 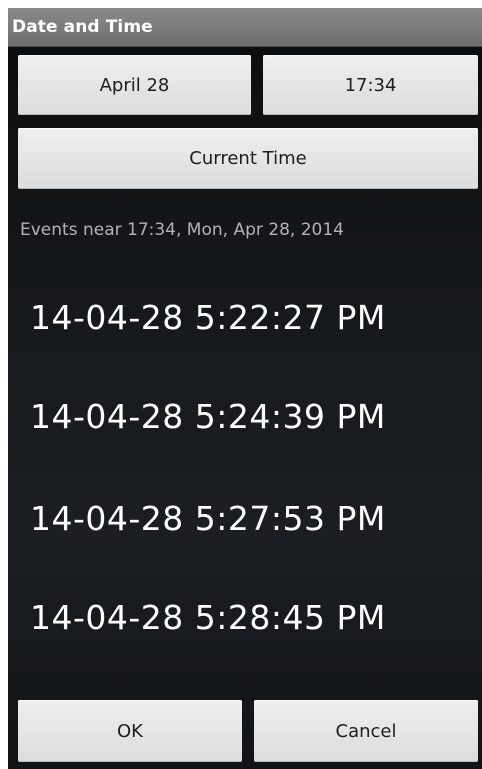 I want to click on ok-button: OK, so click(x=130, y=731).